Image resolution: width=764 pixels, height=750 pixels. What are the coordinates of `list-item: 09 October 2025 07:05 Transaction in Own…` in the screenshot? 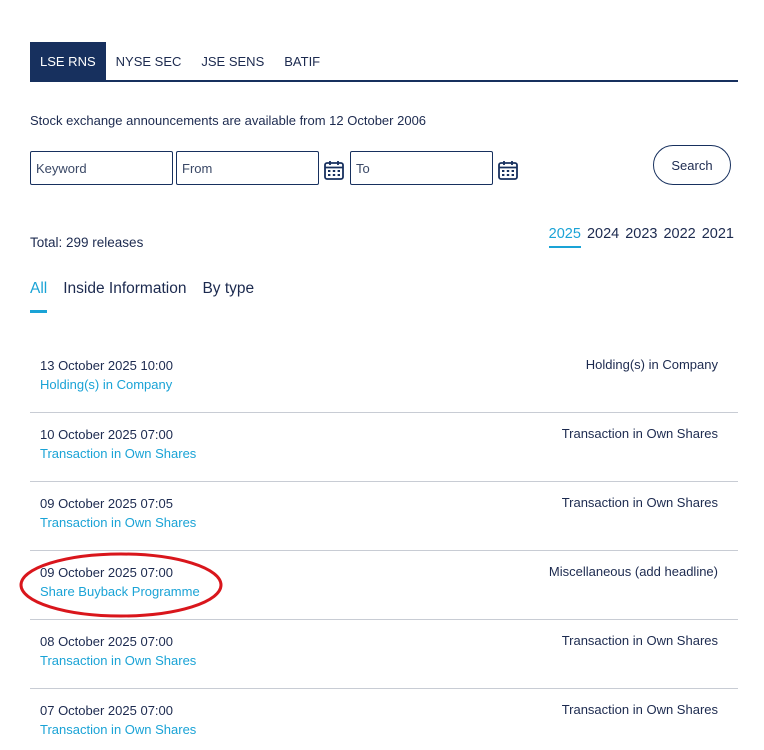 It's located at (384, 516).